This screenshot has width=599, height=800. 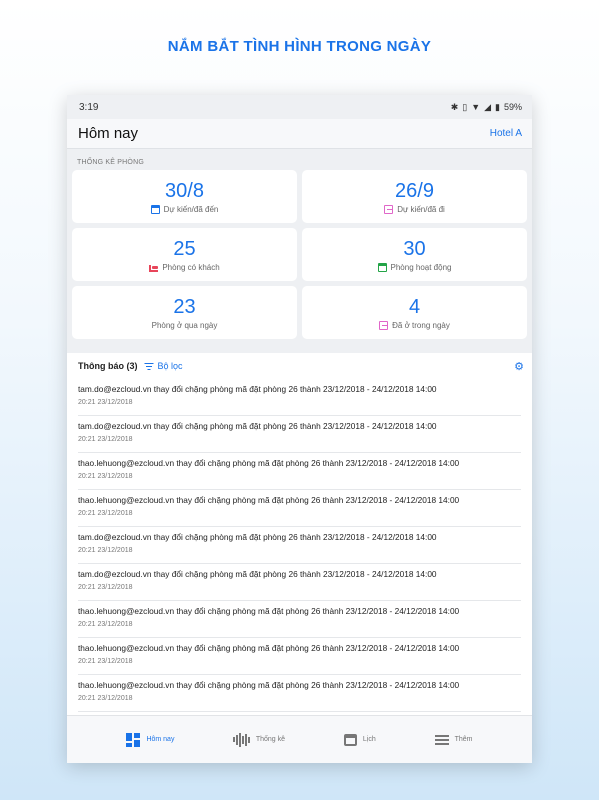 I want to click on stat-label: Dự kiến/đã đi, so click(x=421, y=209).